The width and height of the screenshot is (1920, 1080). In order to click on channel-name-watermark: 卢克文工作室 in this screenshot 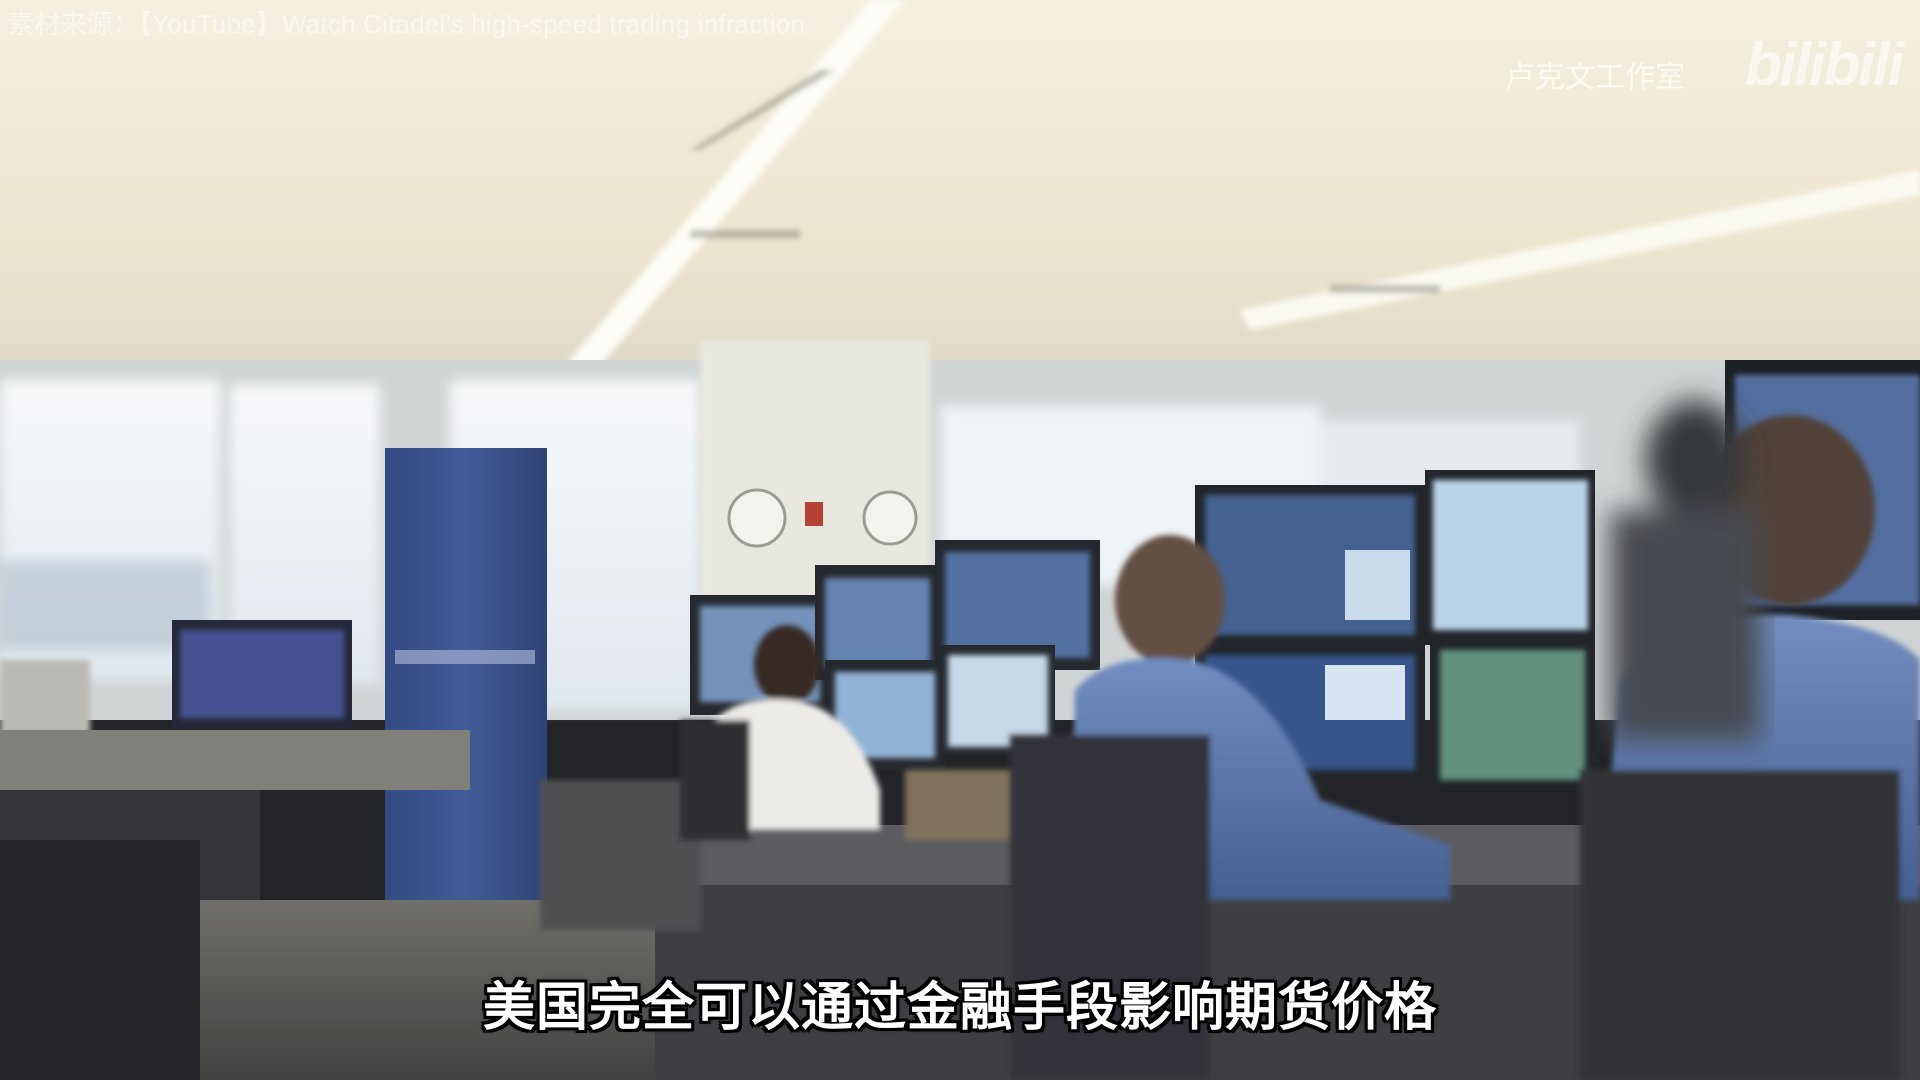, I will do `click(1595, 77)`.